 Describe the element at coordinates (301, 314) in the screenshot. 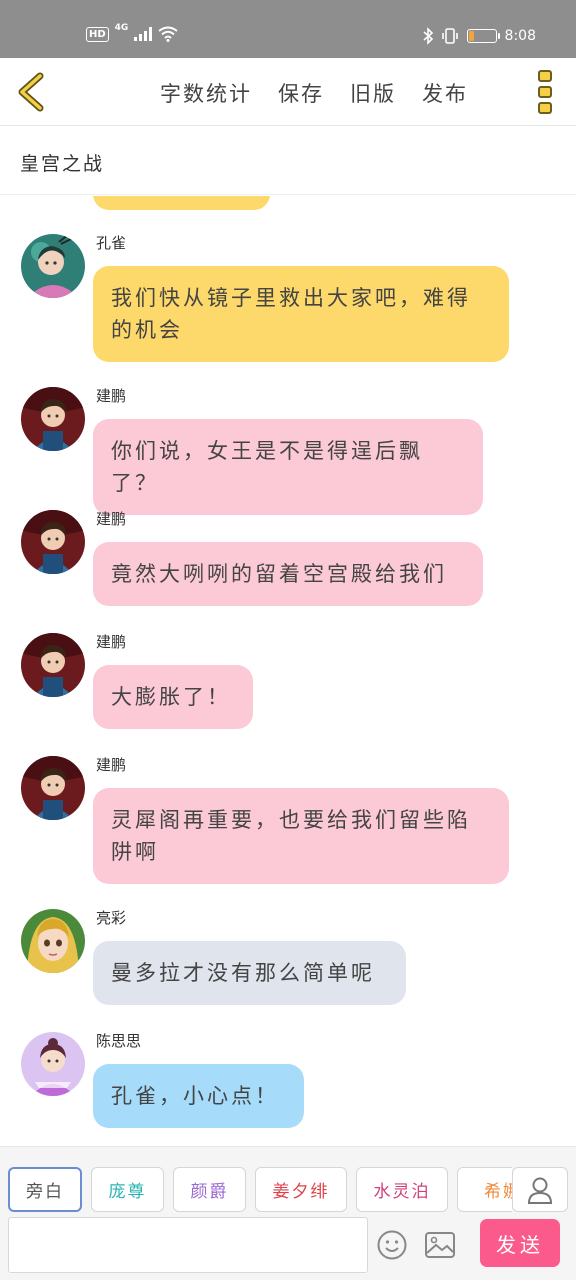

I see `message-bubble: 我们快从镜子里救出大家吧，难得的机会` at that location.